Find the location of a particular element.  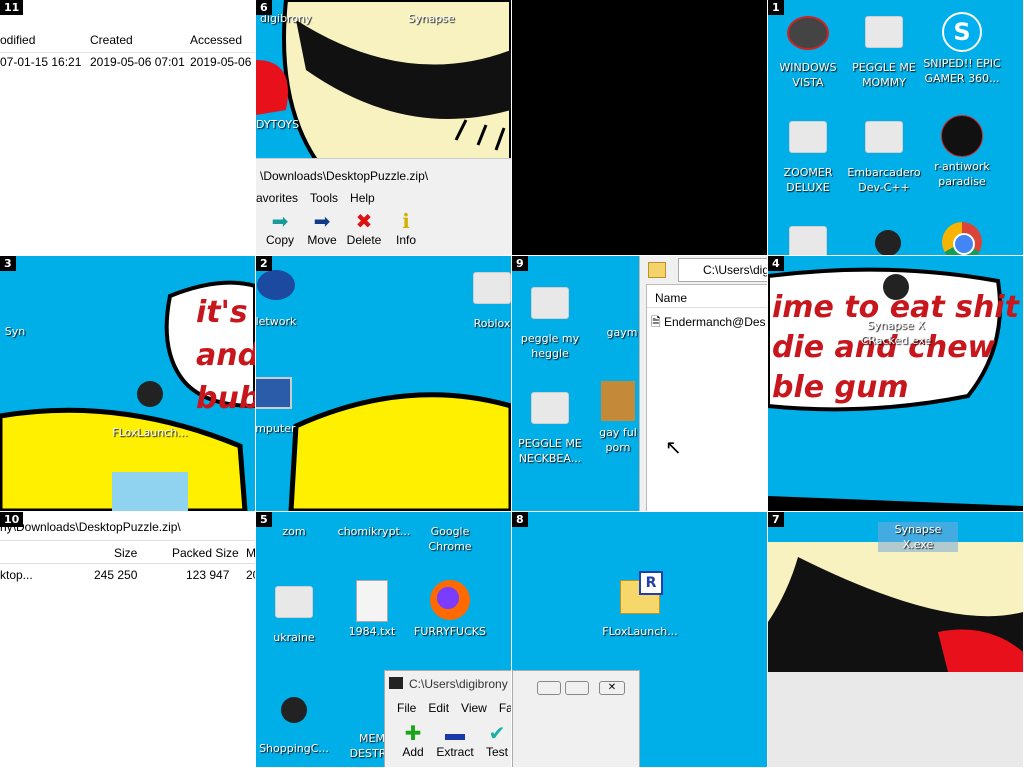

column-size: Size is located at coordinates (125, 553).